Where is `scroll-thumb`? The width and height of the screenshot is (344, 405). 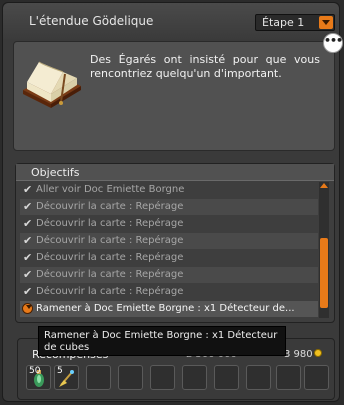 scroll-thumb is located at coordinates (324, 273).